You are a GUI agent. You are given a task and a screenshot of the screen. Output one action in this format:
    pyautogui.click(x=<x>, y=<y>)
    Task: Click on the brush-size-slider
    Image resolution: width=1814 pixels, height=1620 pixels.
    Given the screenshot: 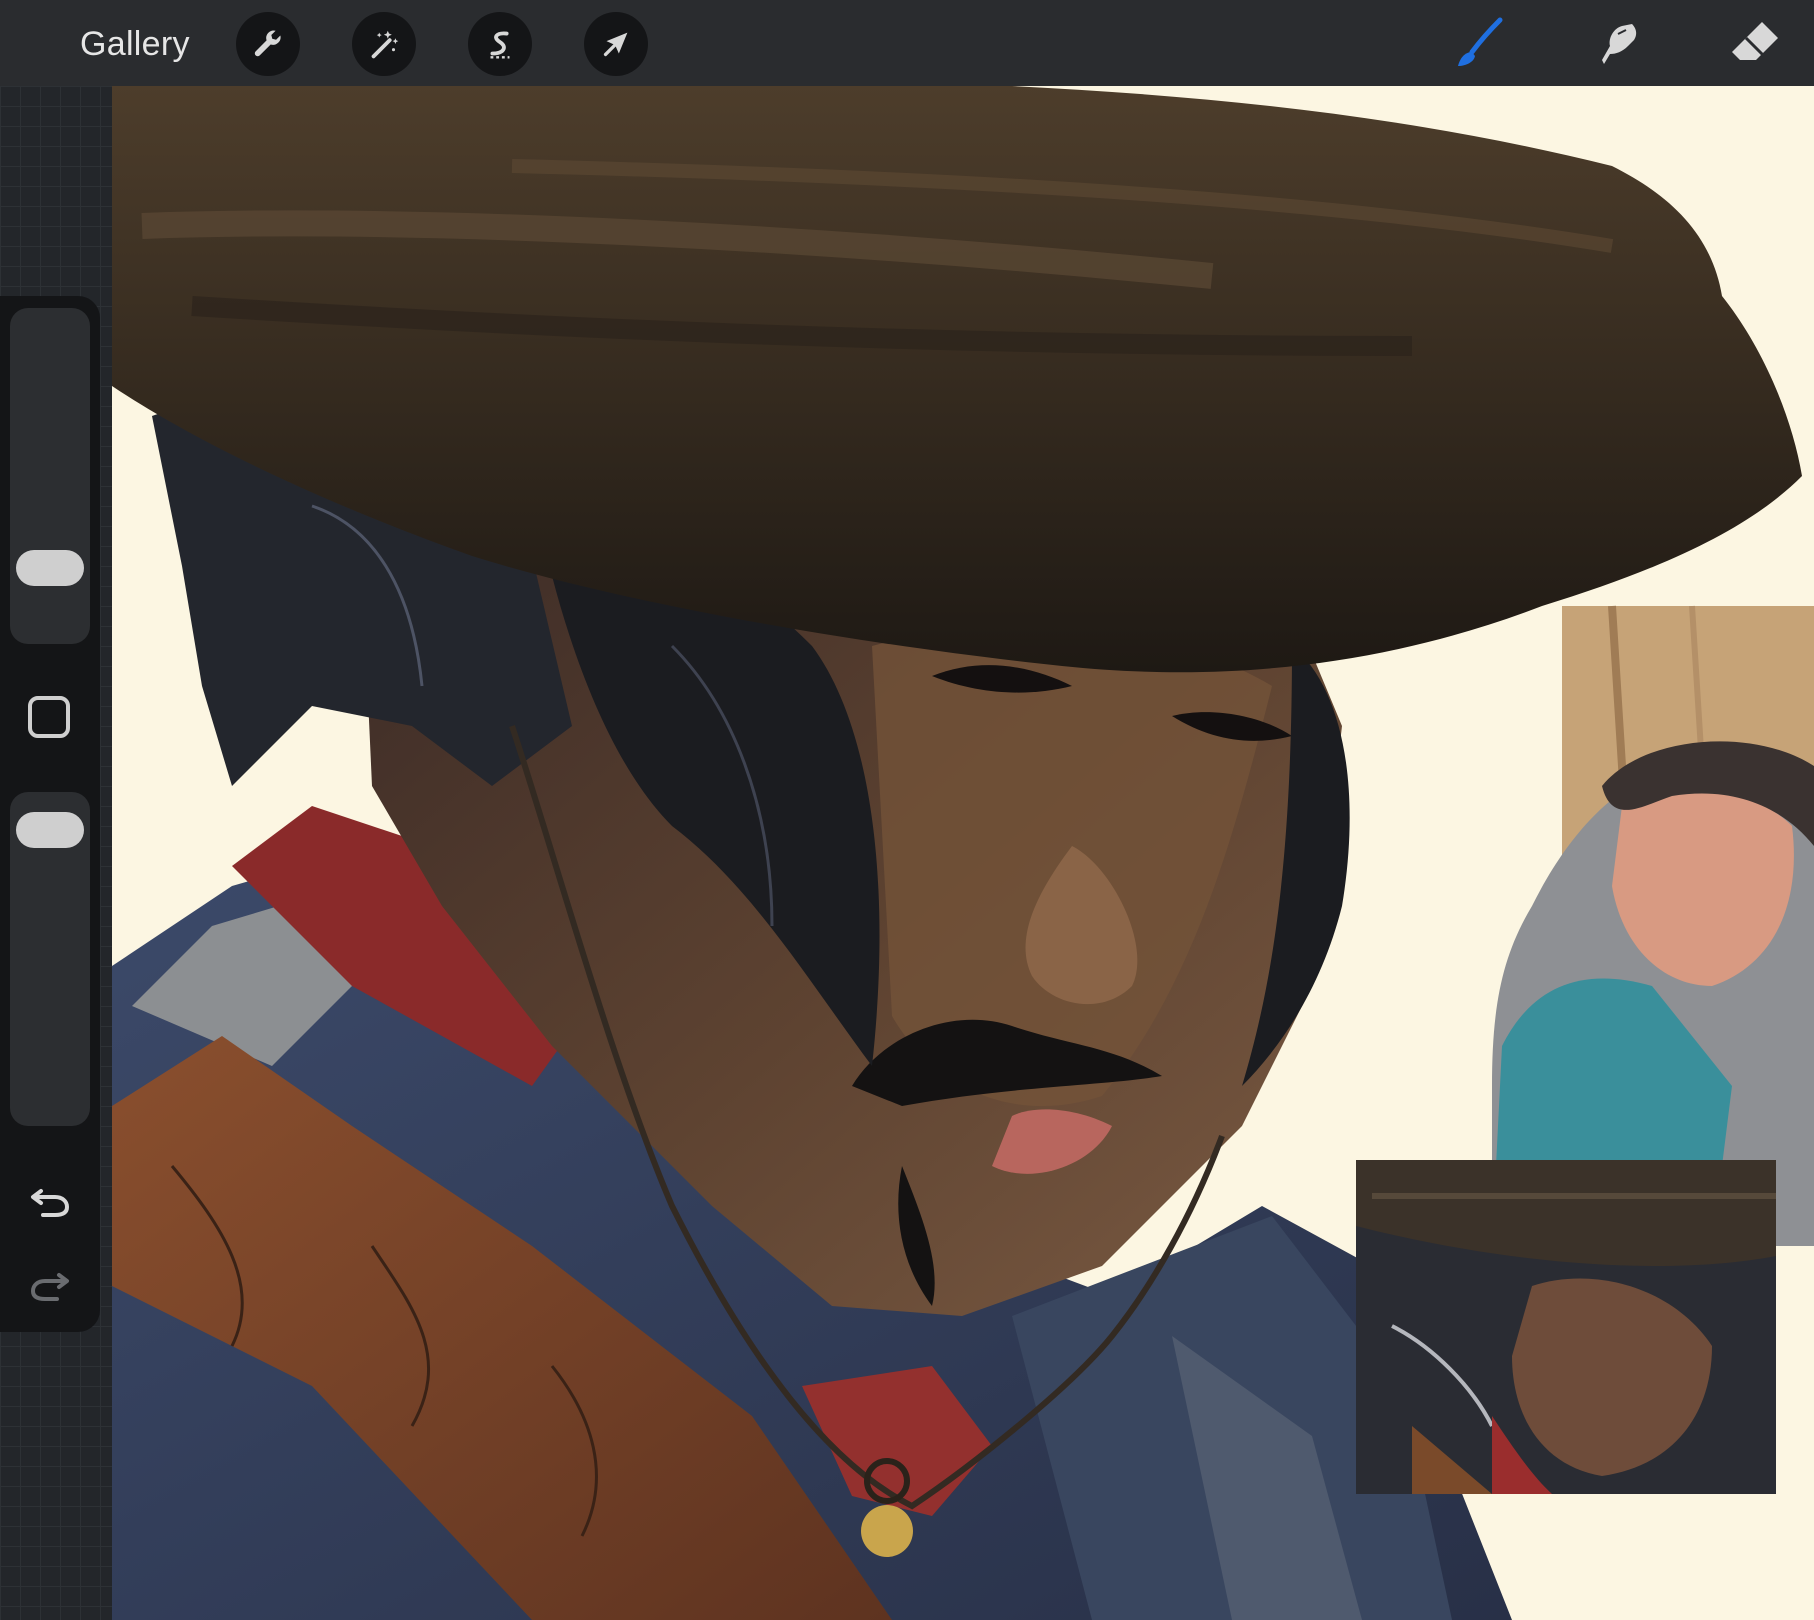 What is the action you would take?
    pyautogui.click(x=50, y=476)
    